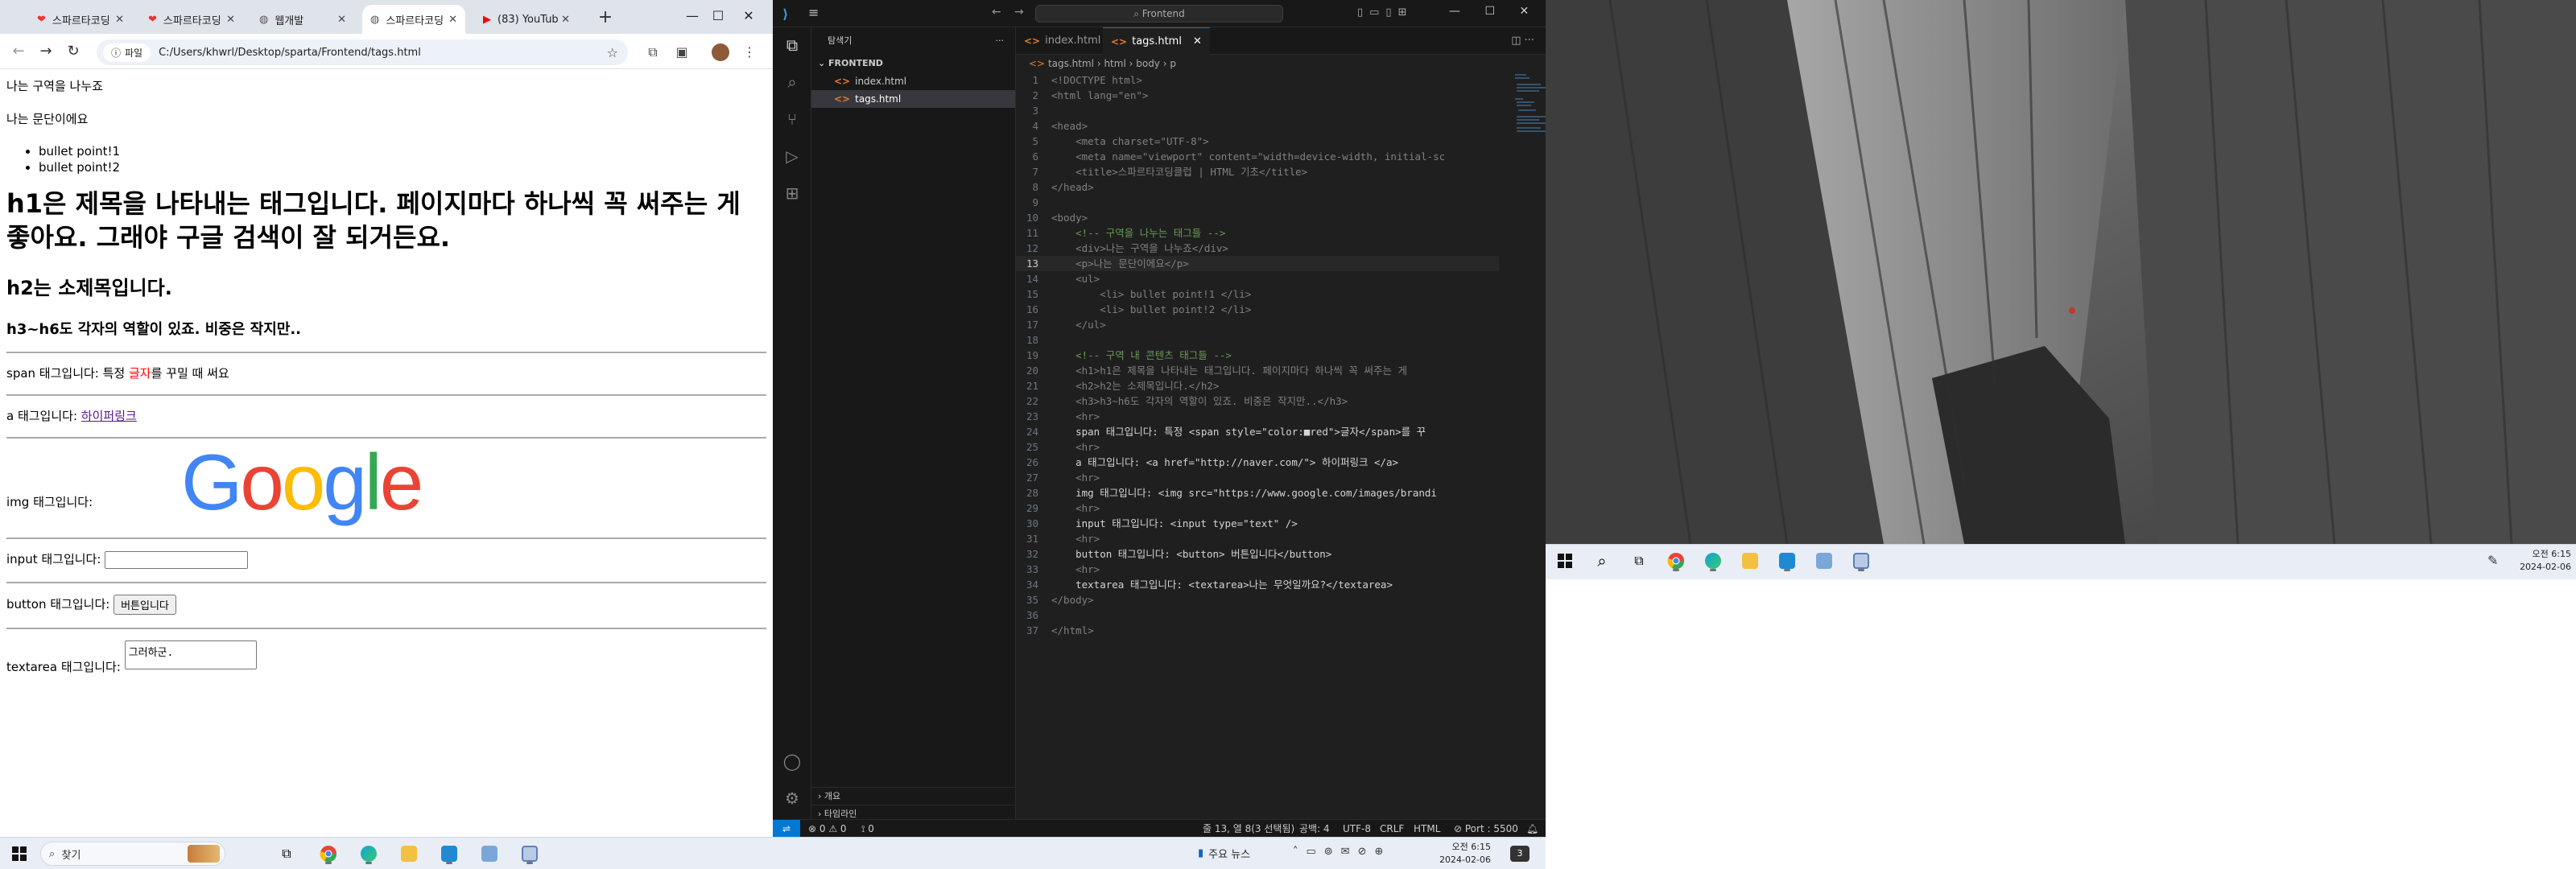  I want to click on chrome-taskbar-icon, so click(328, 853).